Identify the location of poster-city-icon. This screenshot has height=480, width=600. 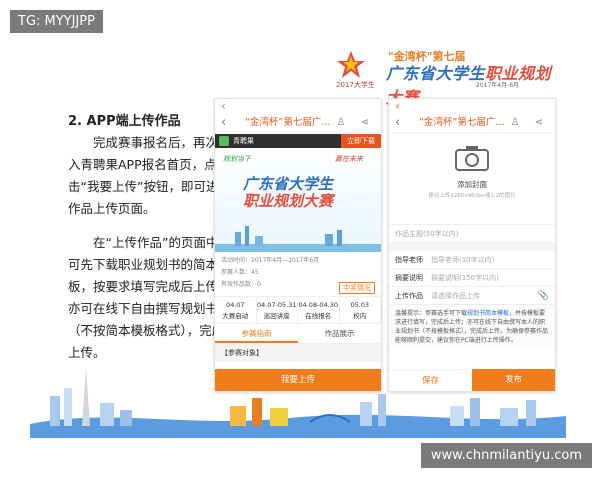
(298, 239).